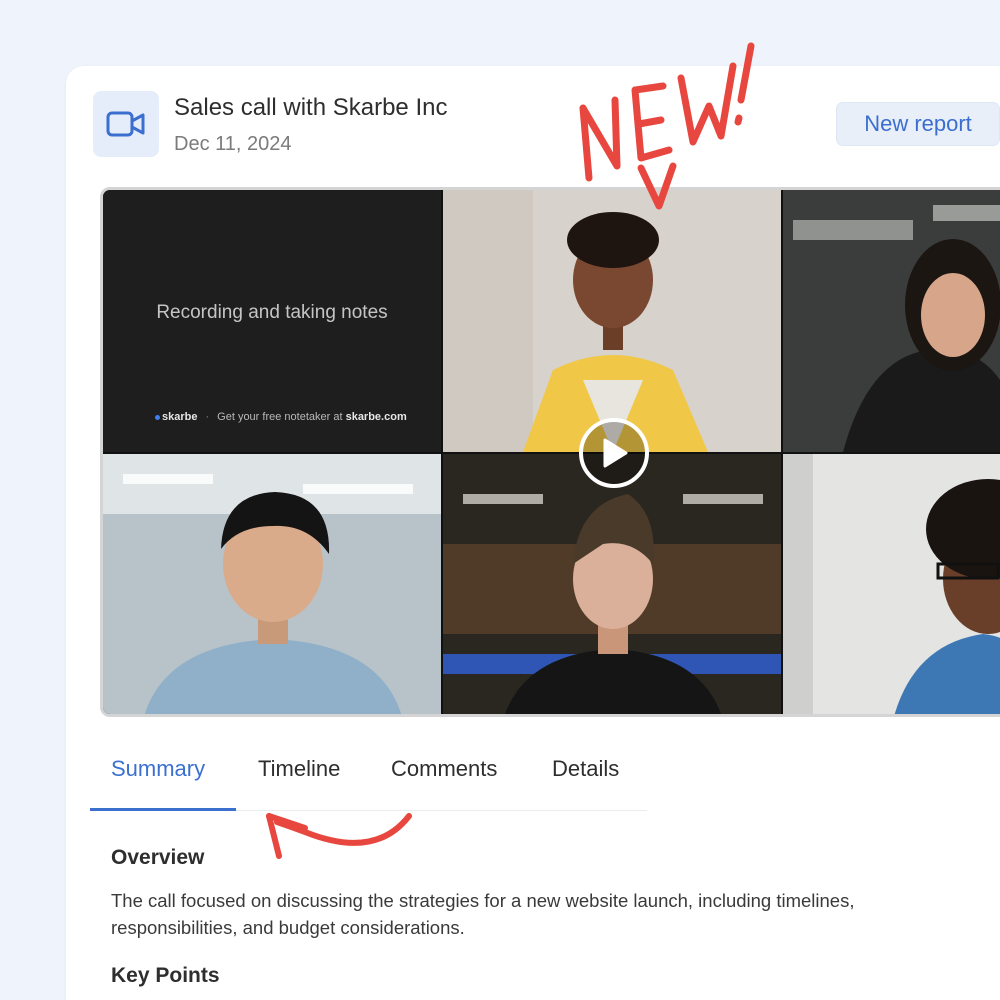 Image resolution: width=1000 pixels, height=1000 pixels. What do you see at coordinates (126, 124) in the screenshot?
I see `video-camera-icon` at bounding box center [126, 124].